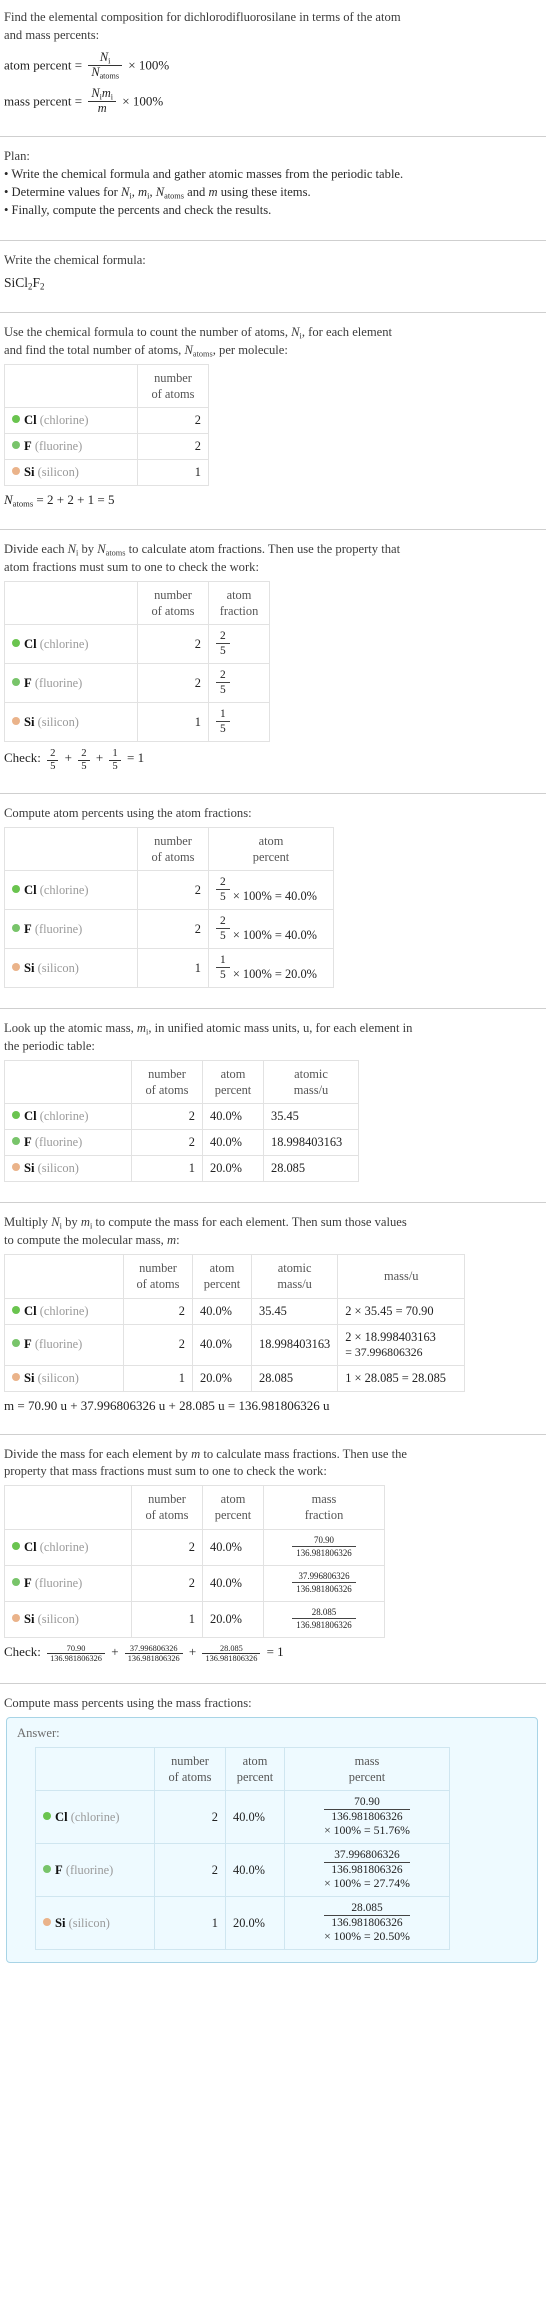 The image size is (546, 2324). I want to click on atom-percent-times: × 100%, so click(149, 65).